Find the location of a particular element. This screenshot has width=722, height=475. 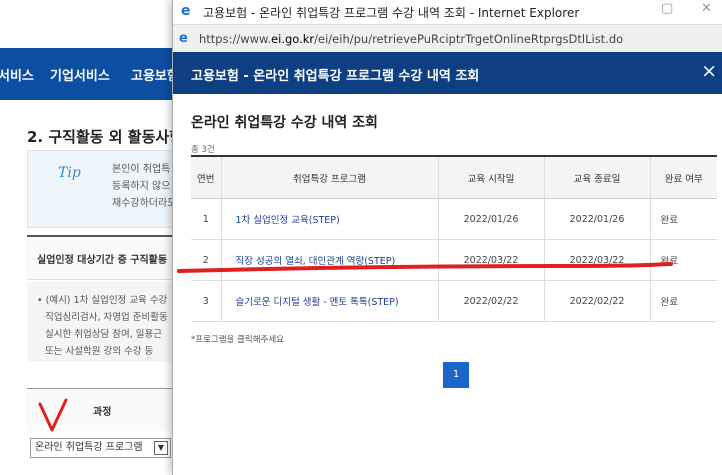

total-count: 총 3건 is located at coordinates (203, 150).